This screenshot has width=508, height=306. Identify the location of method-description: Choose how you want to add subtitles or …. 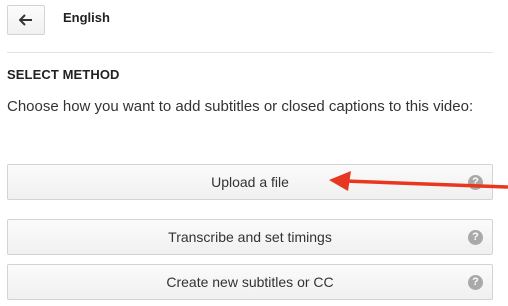
(240, 106).